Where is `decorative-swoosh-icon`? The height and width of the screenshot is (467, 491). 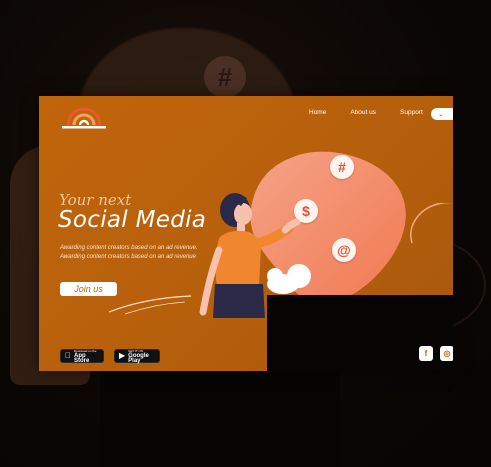
decorative-swoosh-icon is located at coordinates (150, 305).